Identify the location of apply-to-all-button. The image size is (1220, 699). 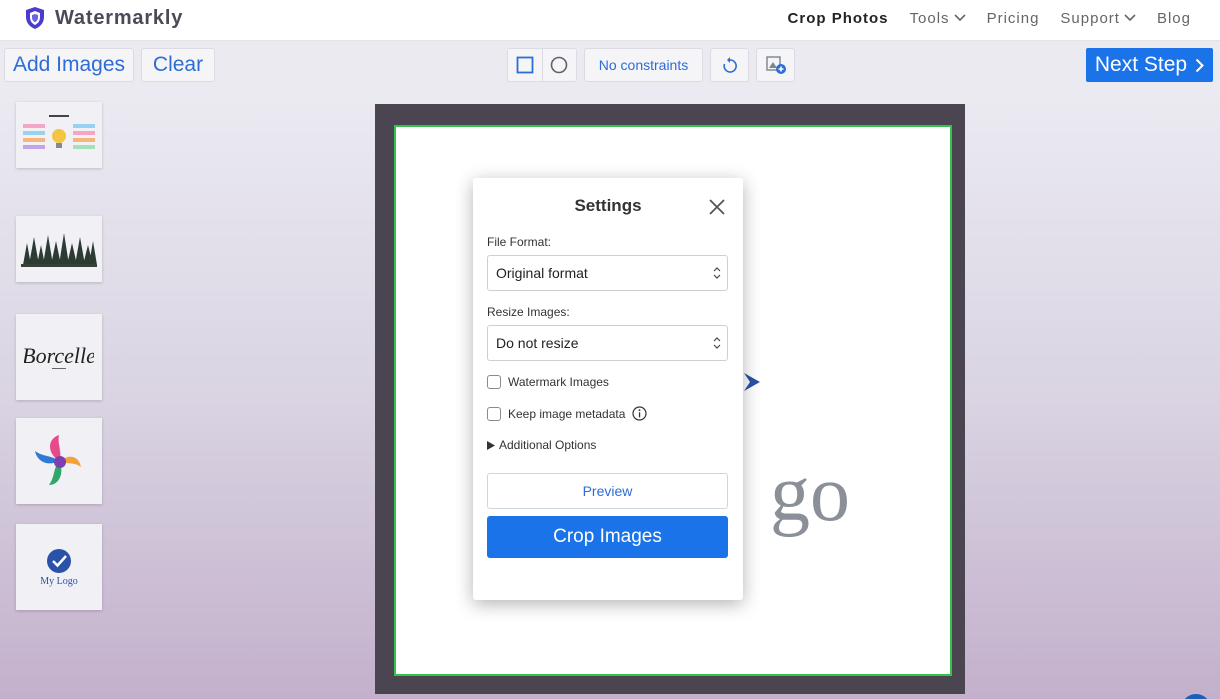
(775, 65).